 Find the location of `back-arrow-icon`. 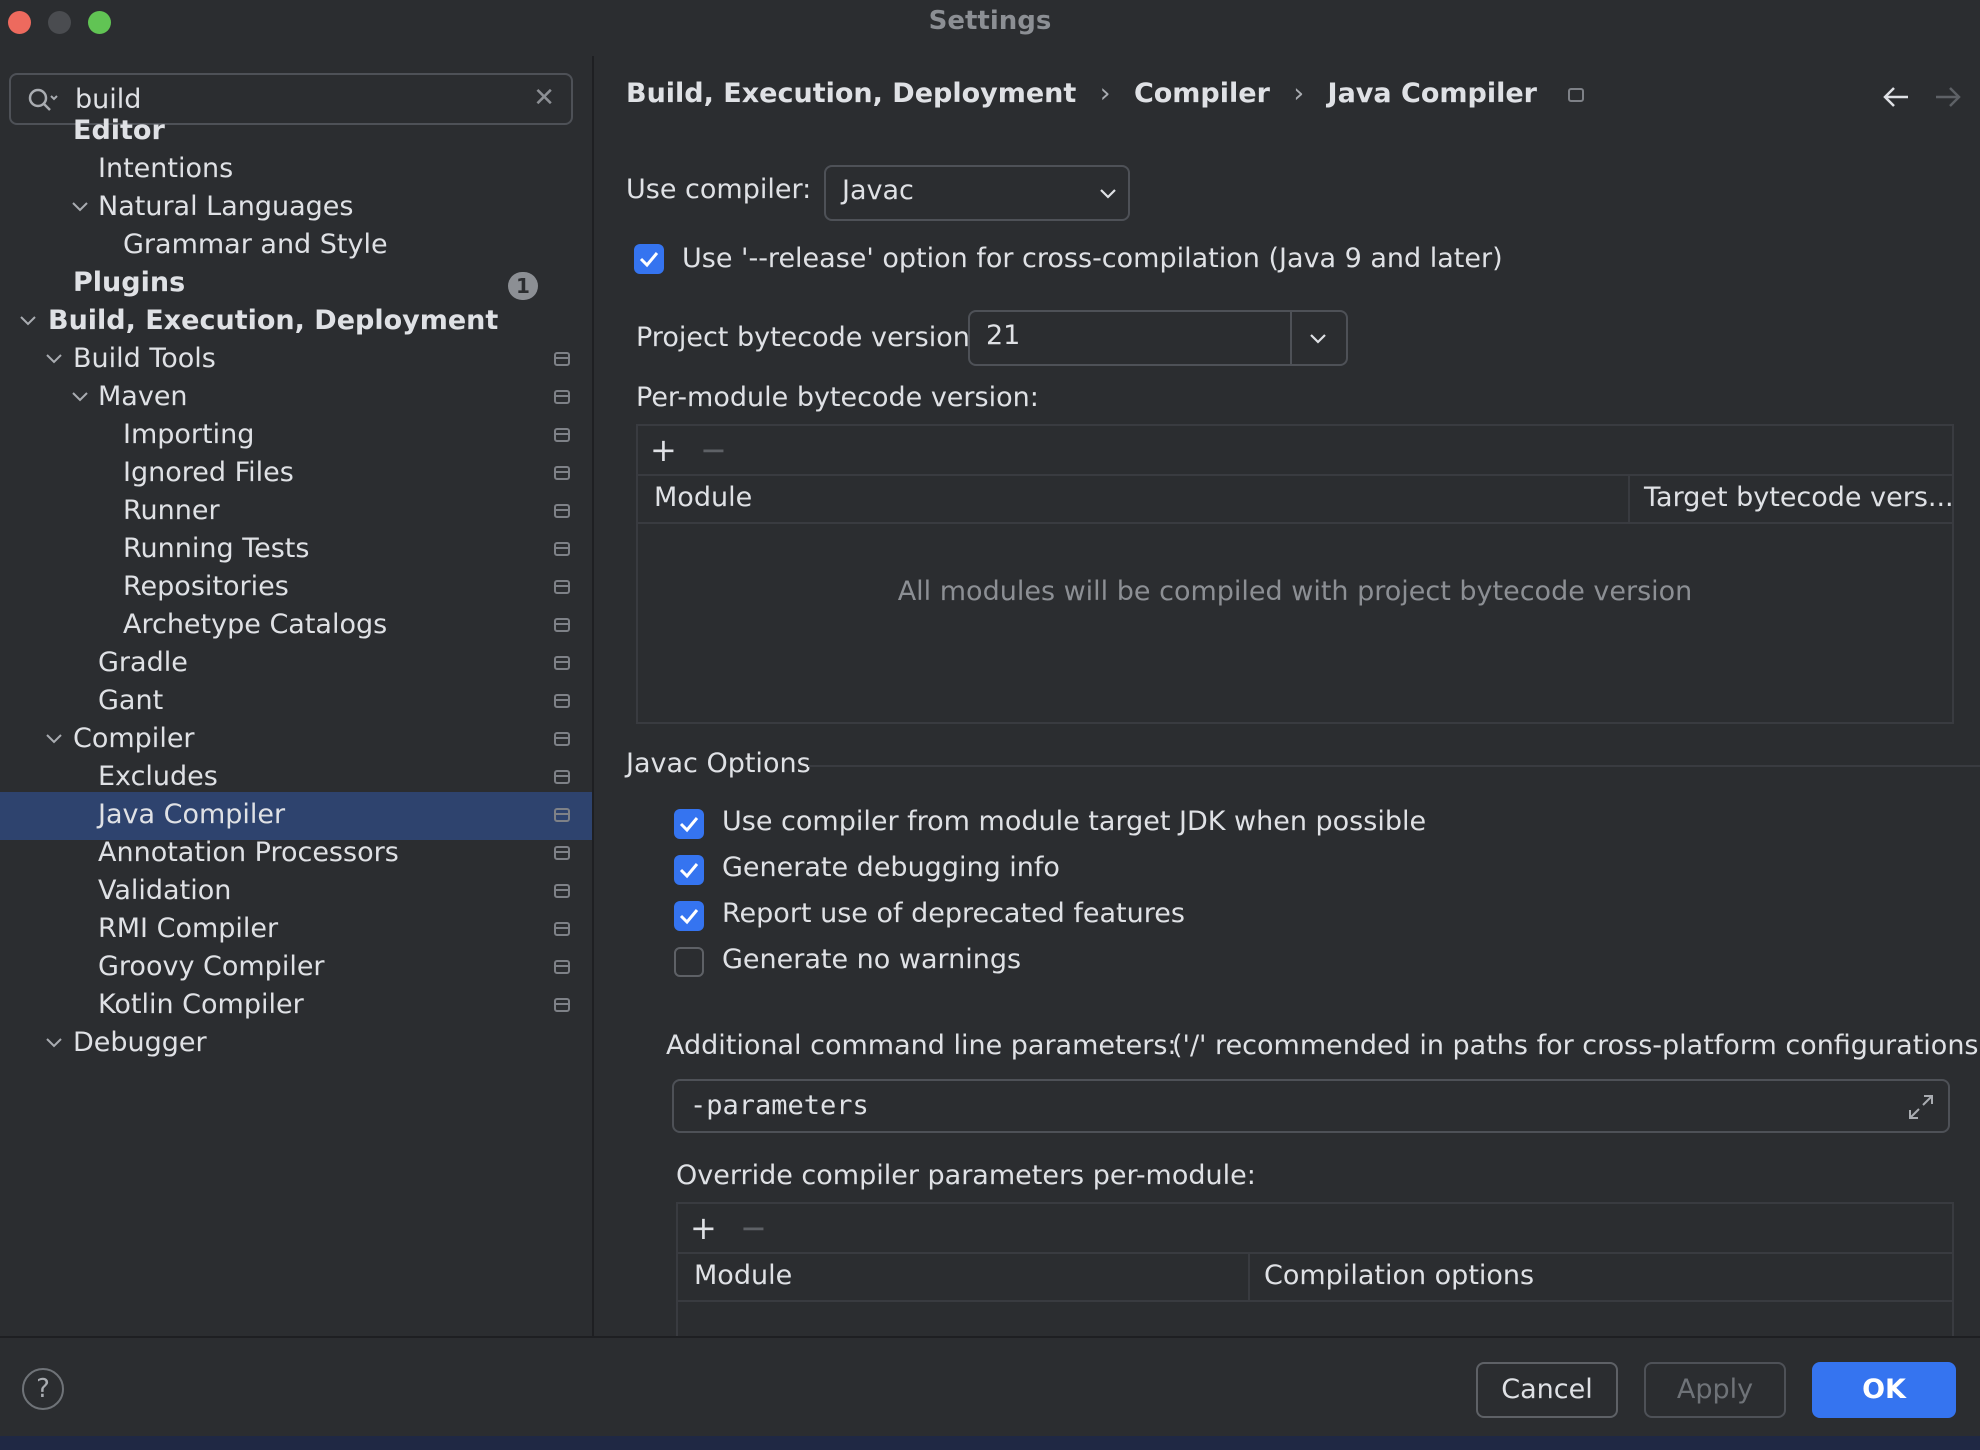

back-arrow-icon is located at coordinates (1896, 97).